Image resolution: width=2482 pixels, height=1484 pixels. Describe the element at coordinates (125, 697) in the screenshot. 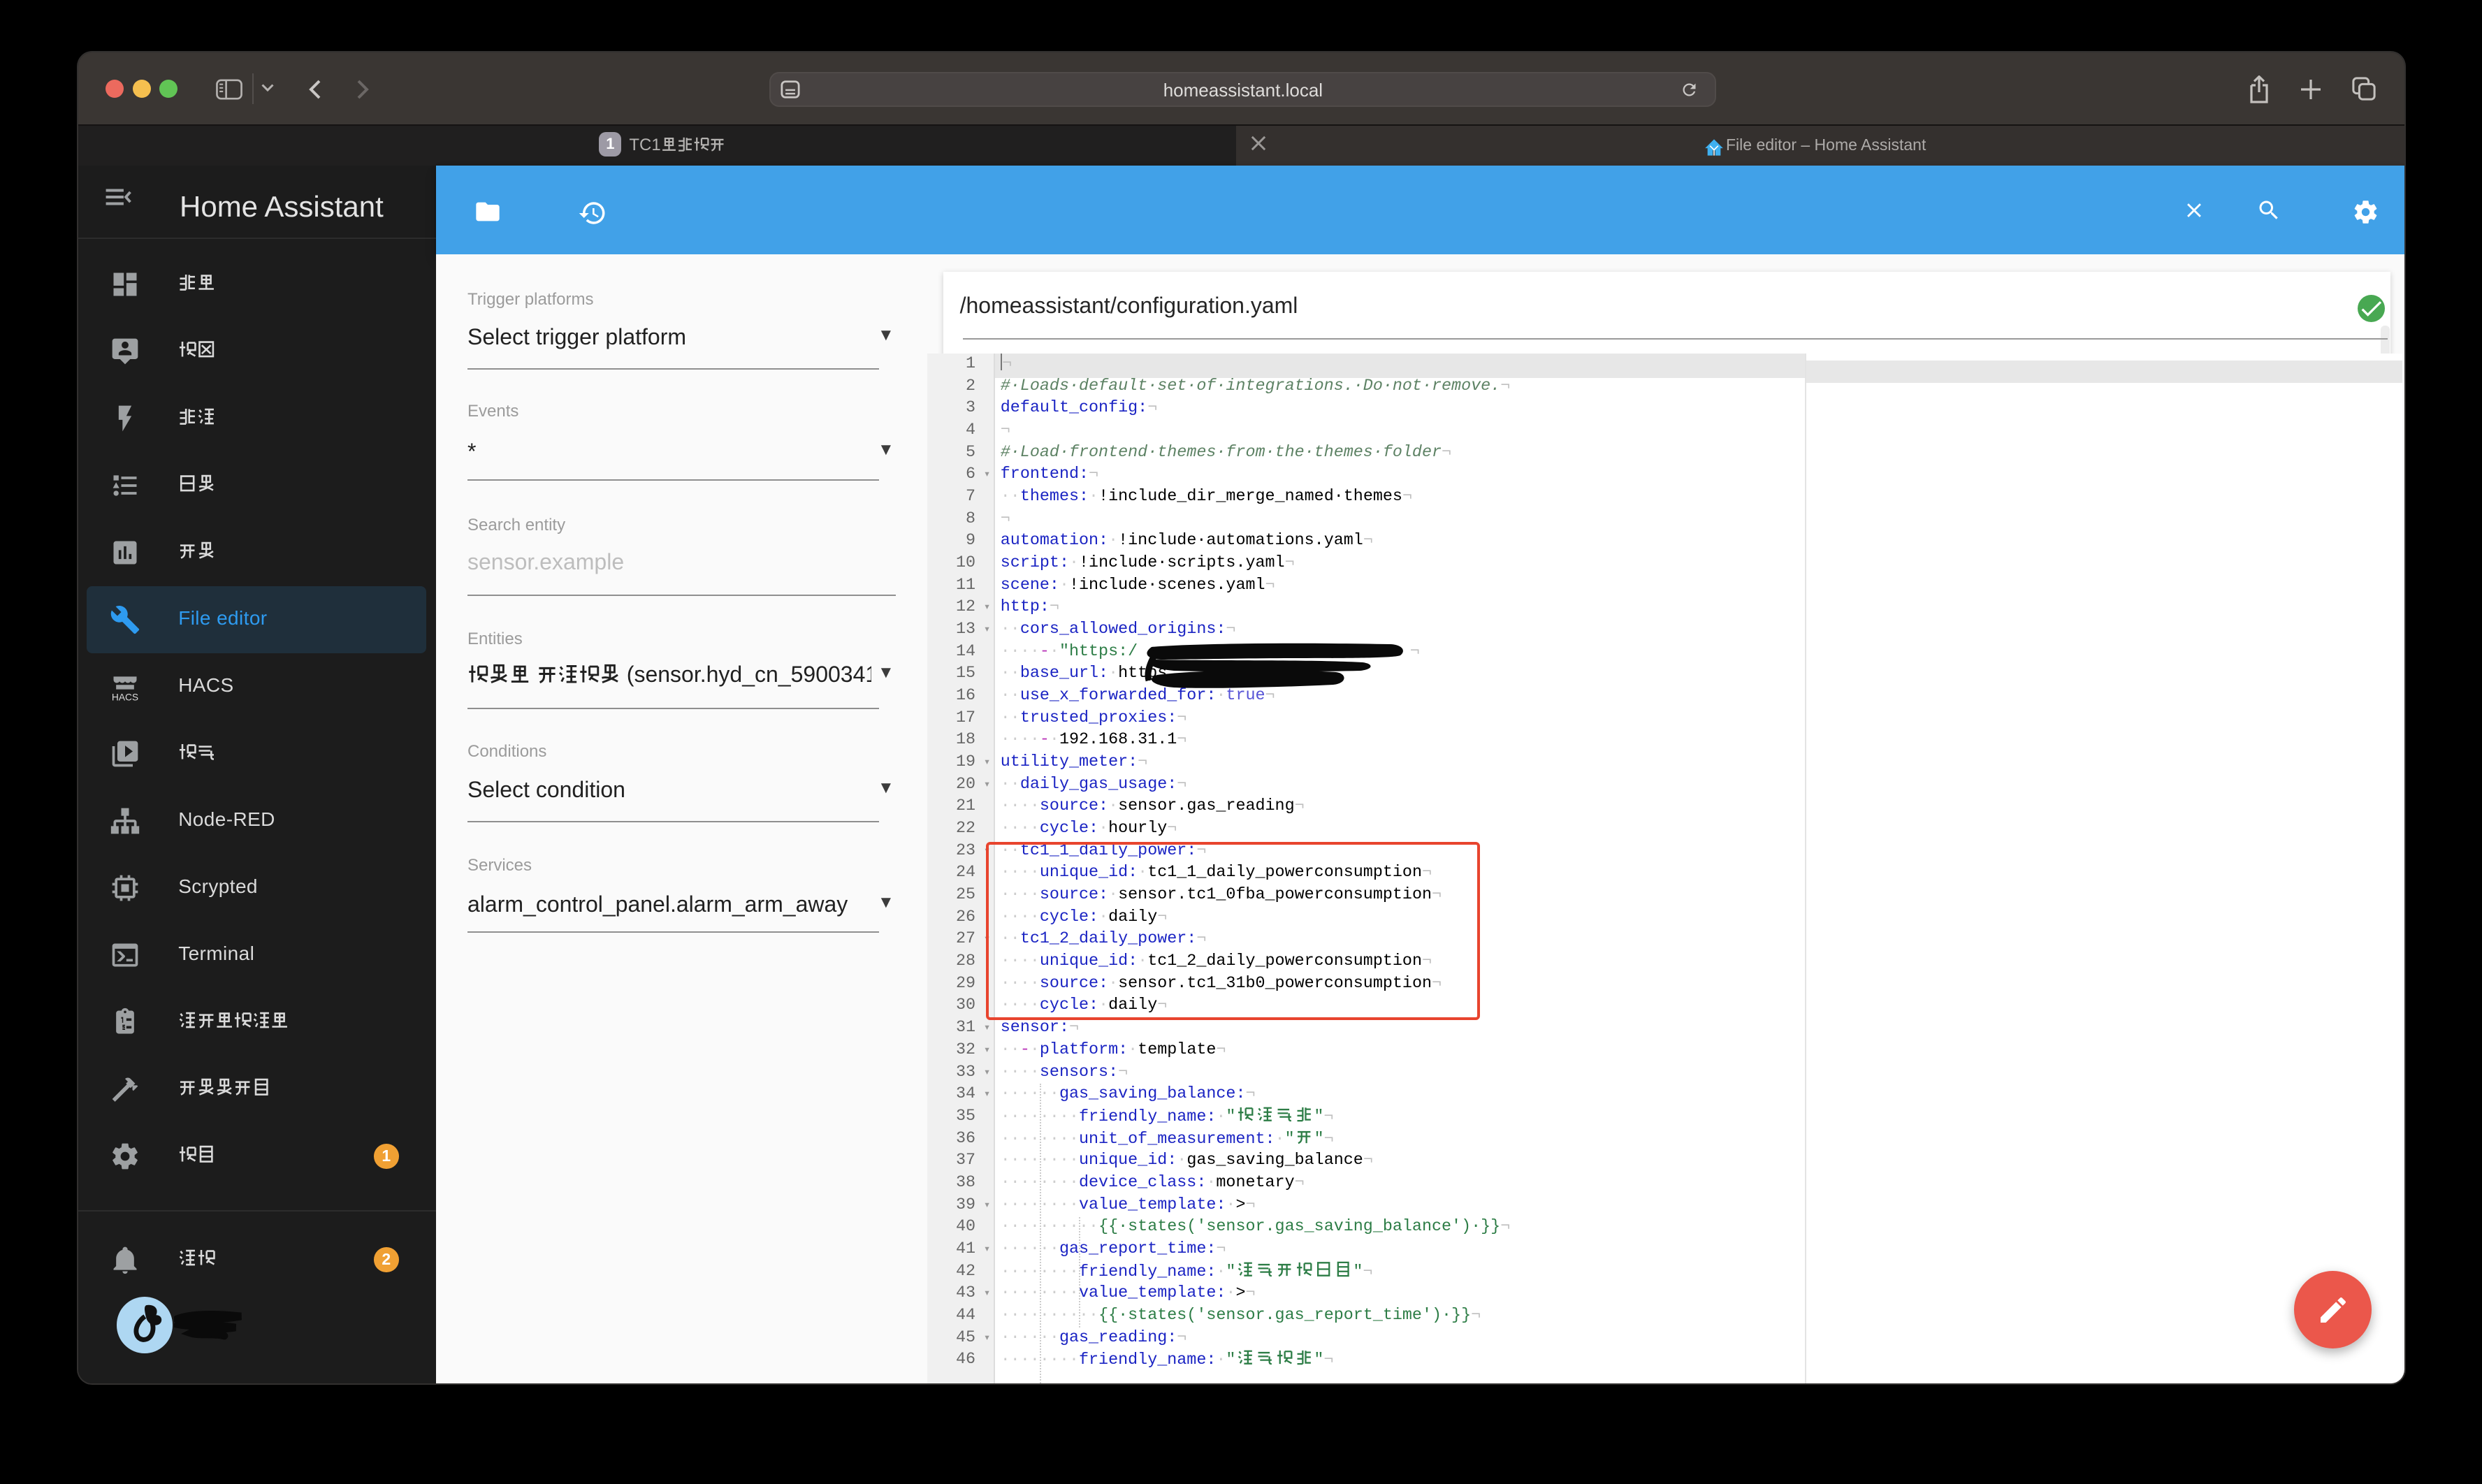

I see `svg-text: HACS` at that location.